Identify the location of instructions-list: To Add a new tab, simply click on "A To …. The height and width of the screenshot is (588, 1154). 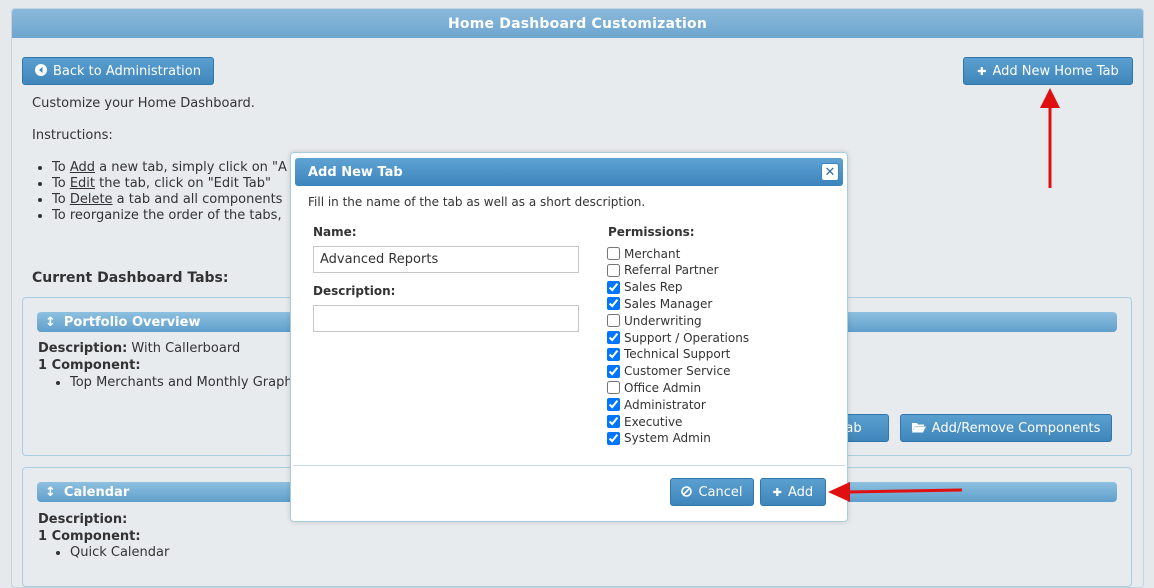
(159, 192).